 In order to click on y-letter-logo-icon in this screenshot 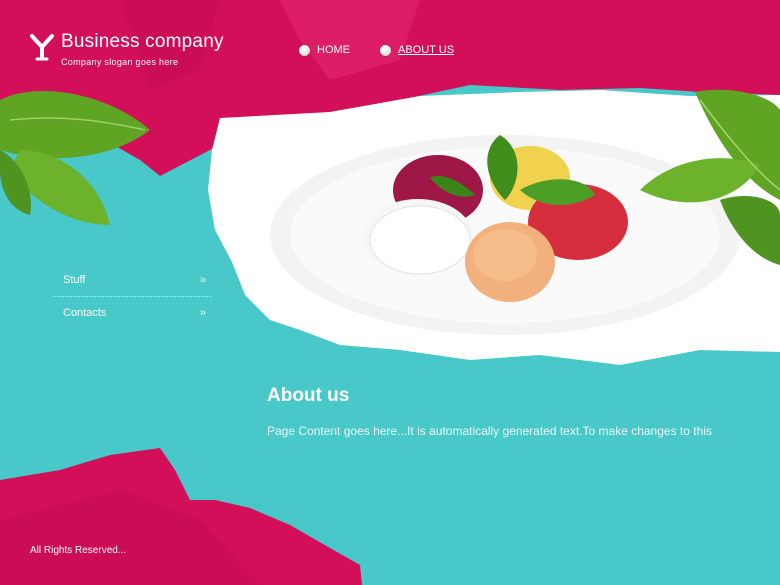, I will do `click(42, 47)`.